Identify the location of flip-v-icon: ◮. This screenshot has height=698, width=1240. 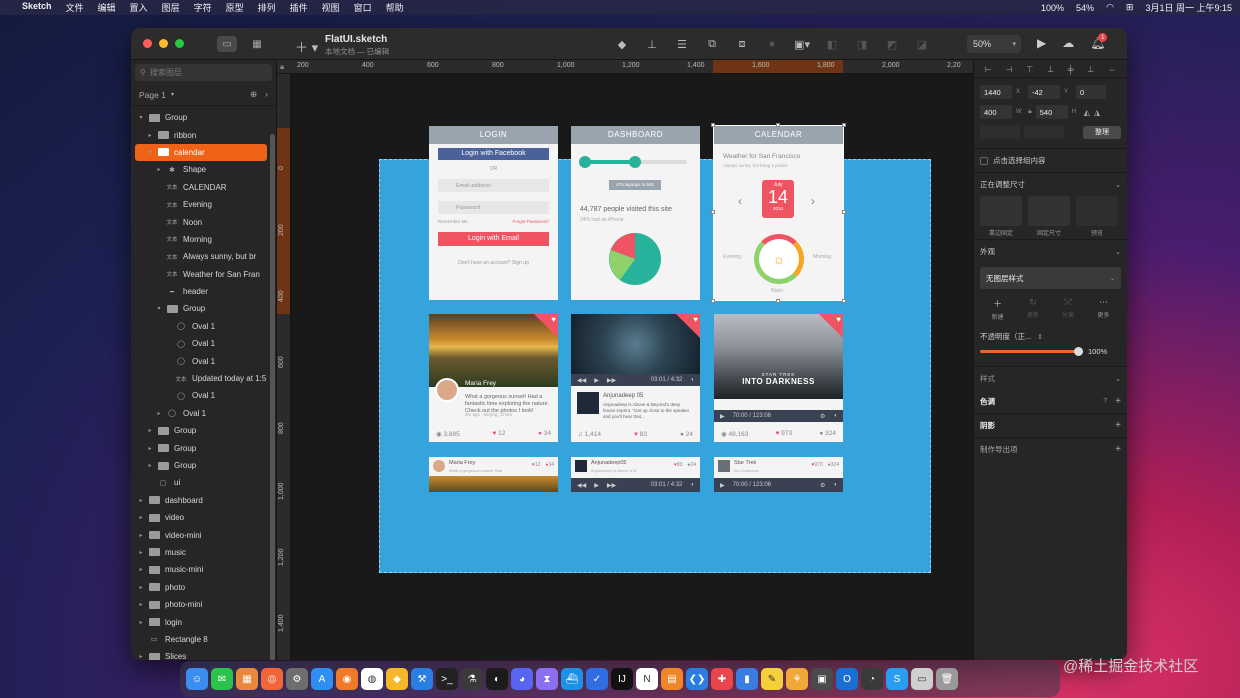
(1097, 112).